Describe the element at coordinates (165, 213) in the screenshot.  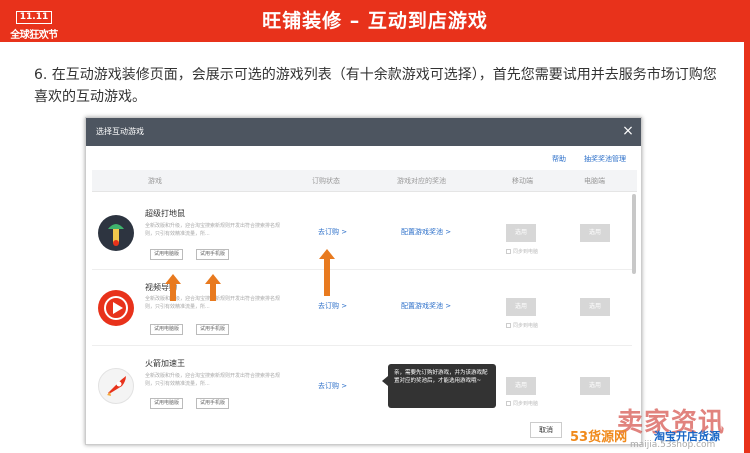
I see `game-name: 超级打地鼠` at that location.